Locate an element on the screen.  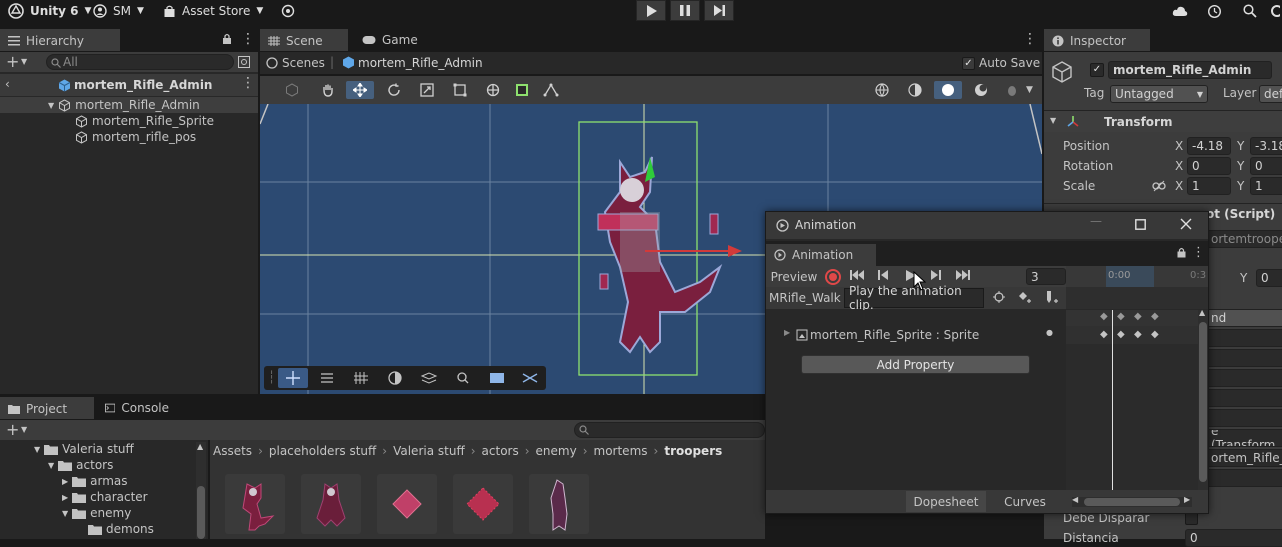
script-reference-field: ortemtroope is located at coordinates (1244, 239).